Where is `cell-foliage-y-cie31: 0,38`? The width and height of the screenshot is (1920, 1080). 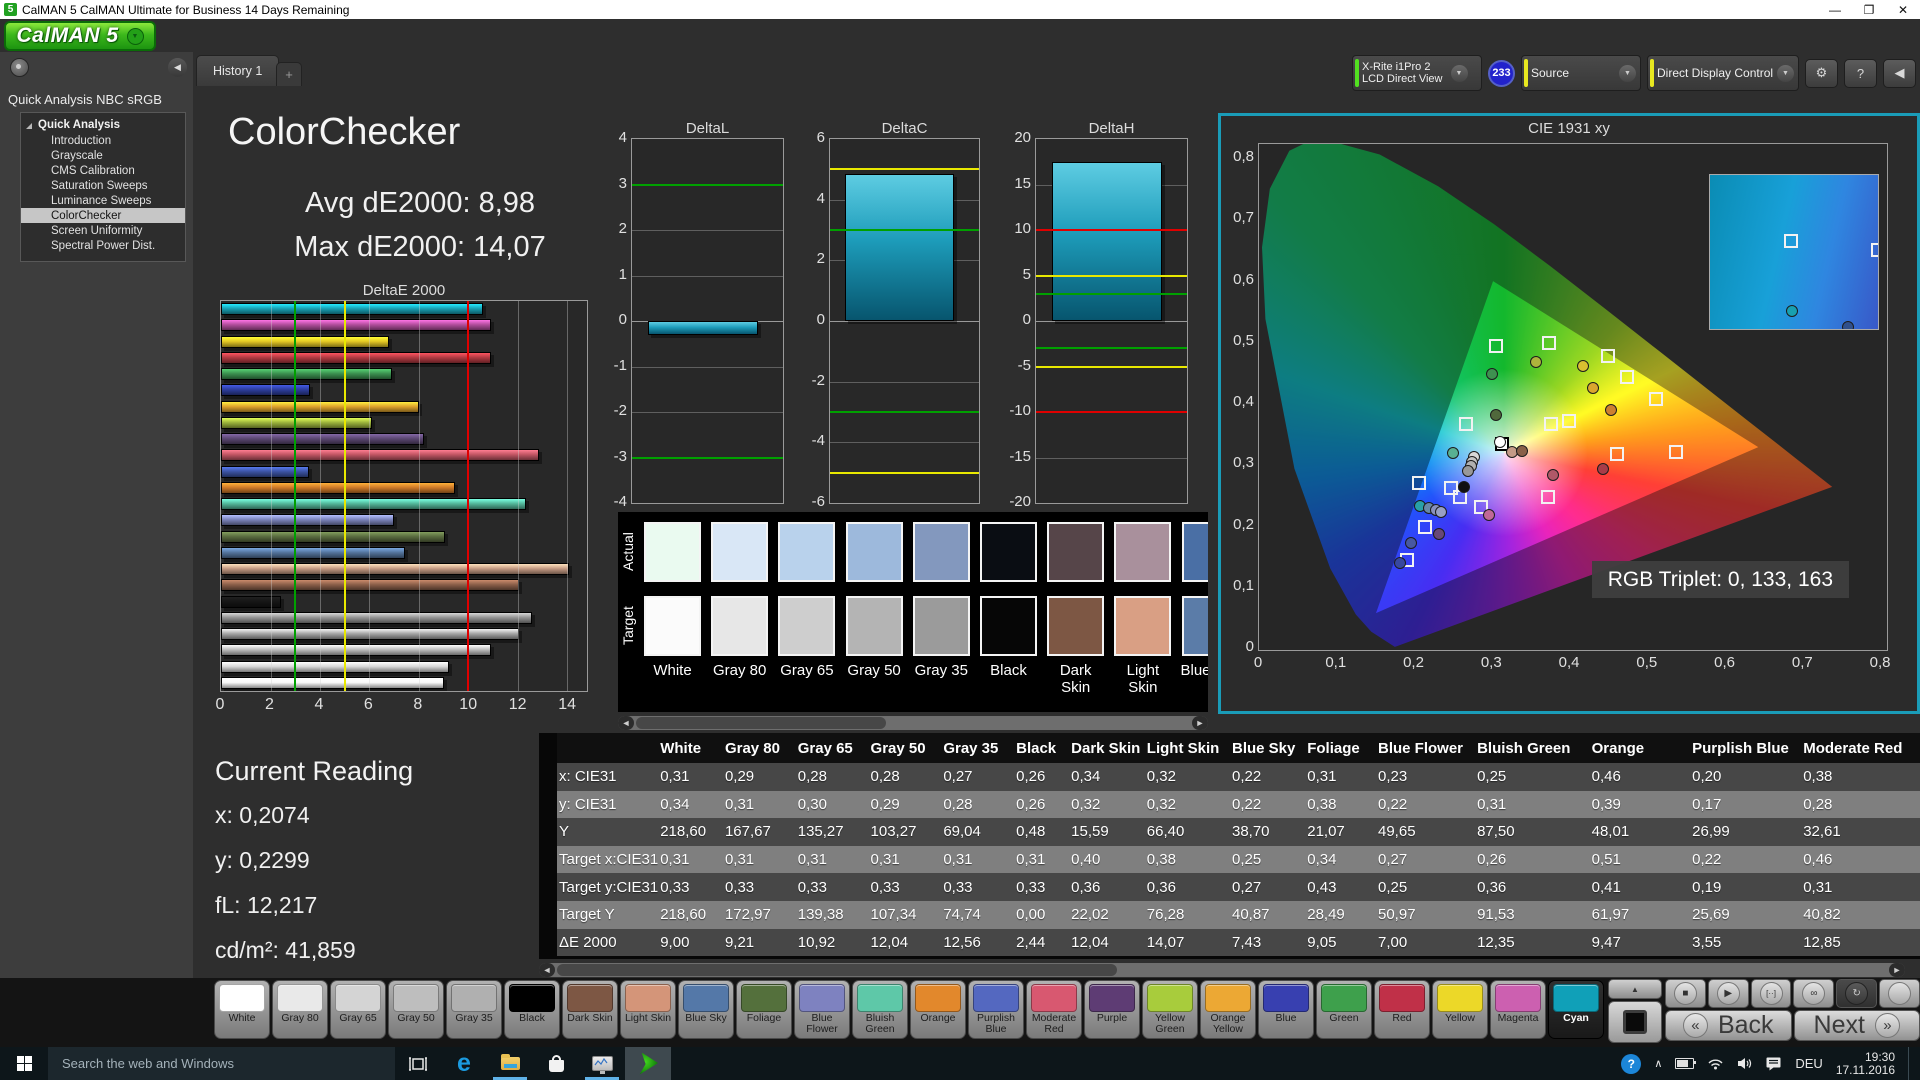
cell-foliage-y-cie31: 0,38 is located at coordinates (1340, 804).